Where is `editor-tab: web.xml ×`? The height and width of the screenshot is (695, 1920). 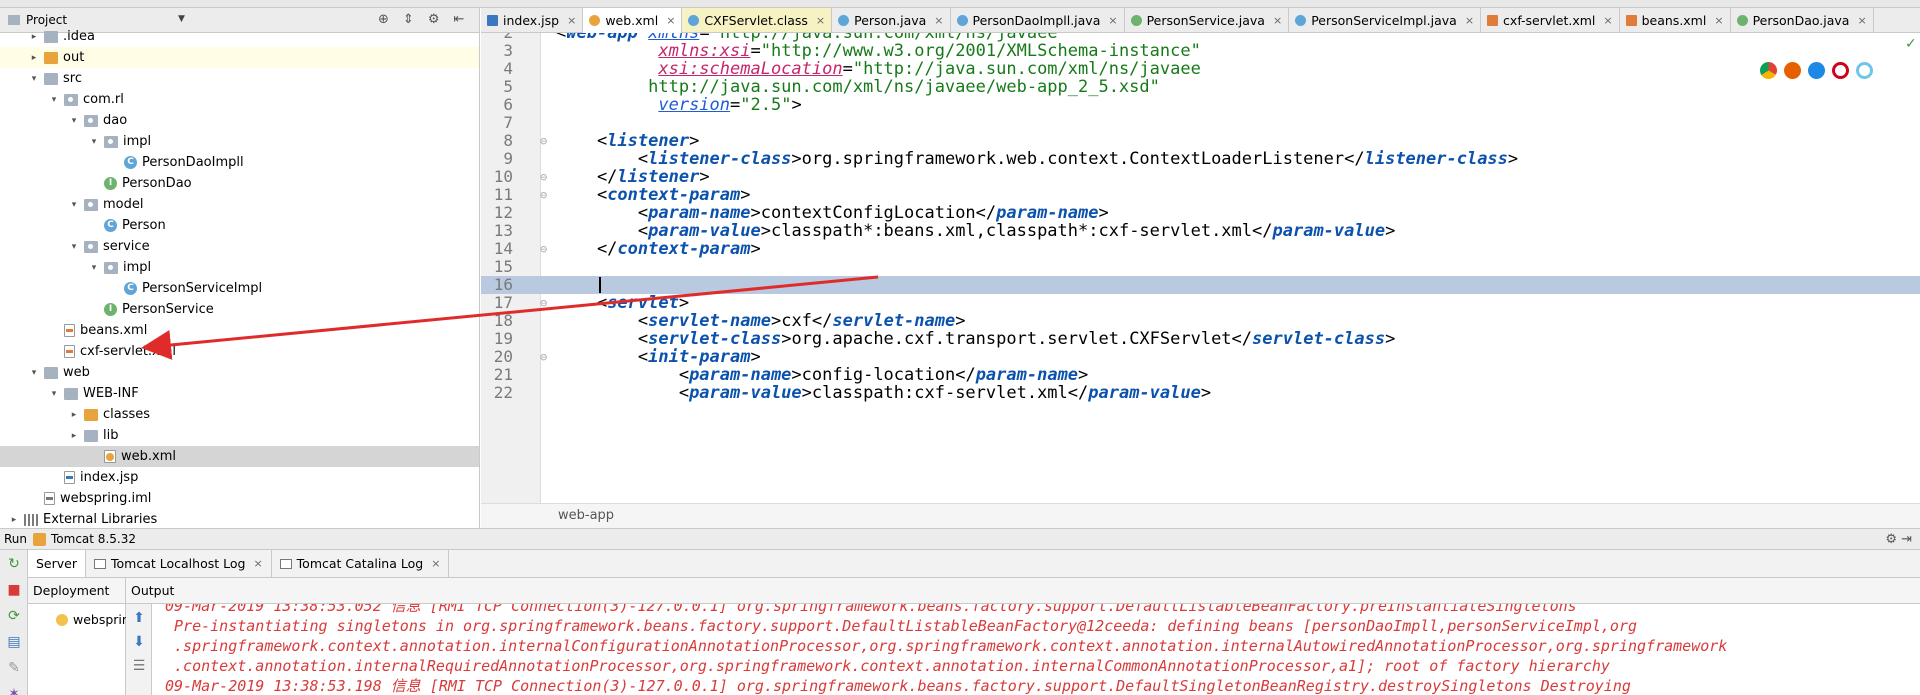 editor-tab: web.xml × is located at coordinates (633, 20).